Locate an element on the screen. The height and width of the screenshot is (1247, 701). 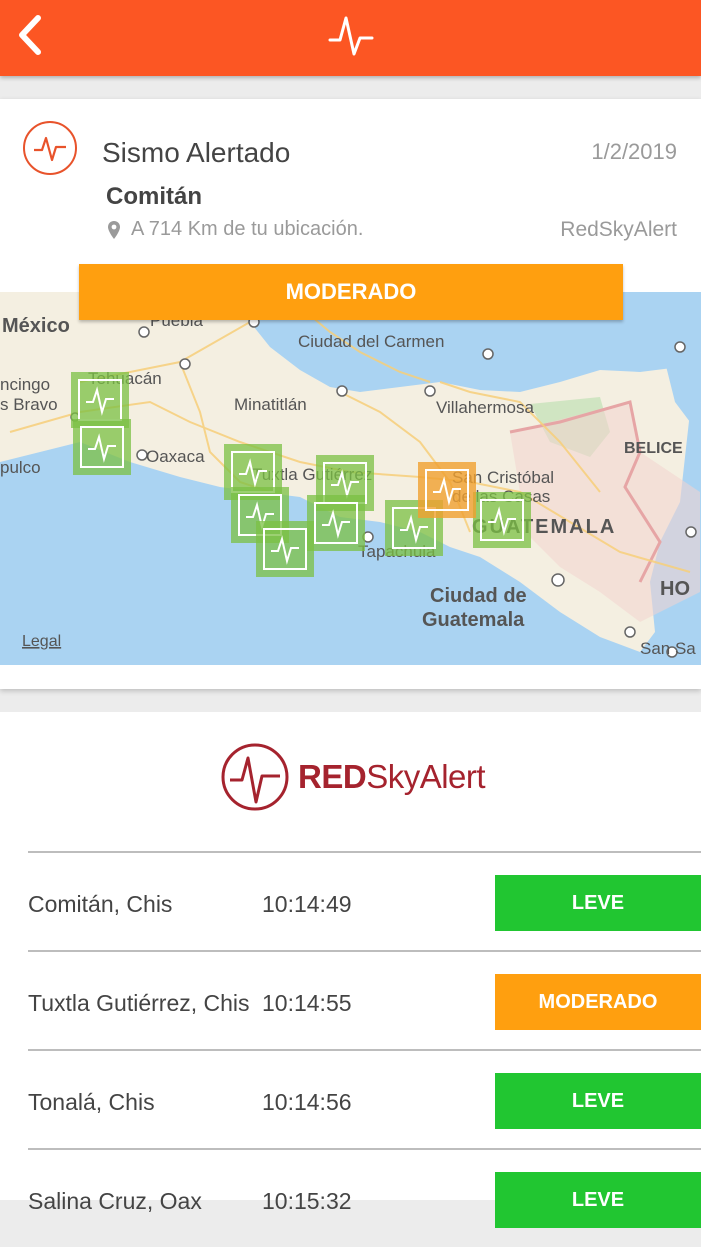
alert-city: Comitán is located at coordinates (154, 196).